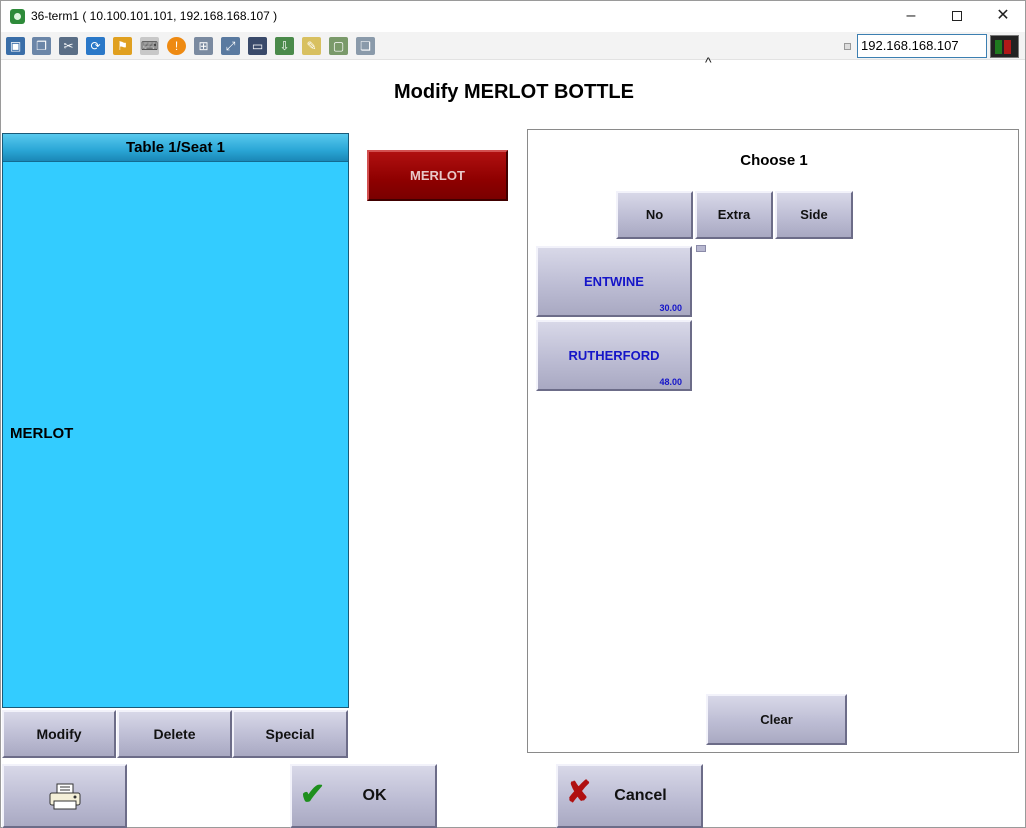 The image size is (1026, 828). Describe the element at coordinates (437, 175) in the screenshot. I see `selected-item-button: MERLOT` at that location.